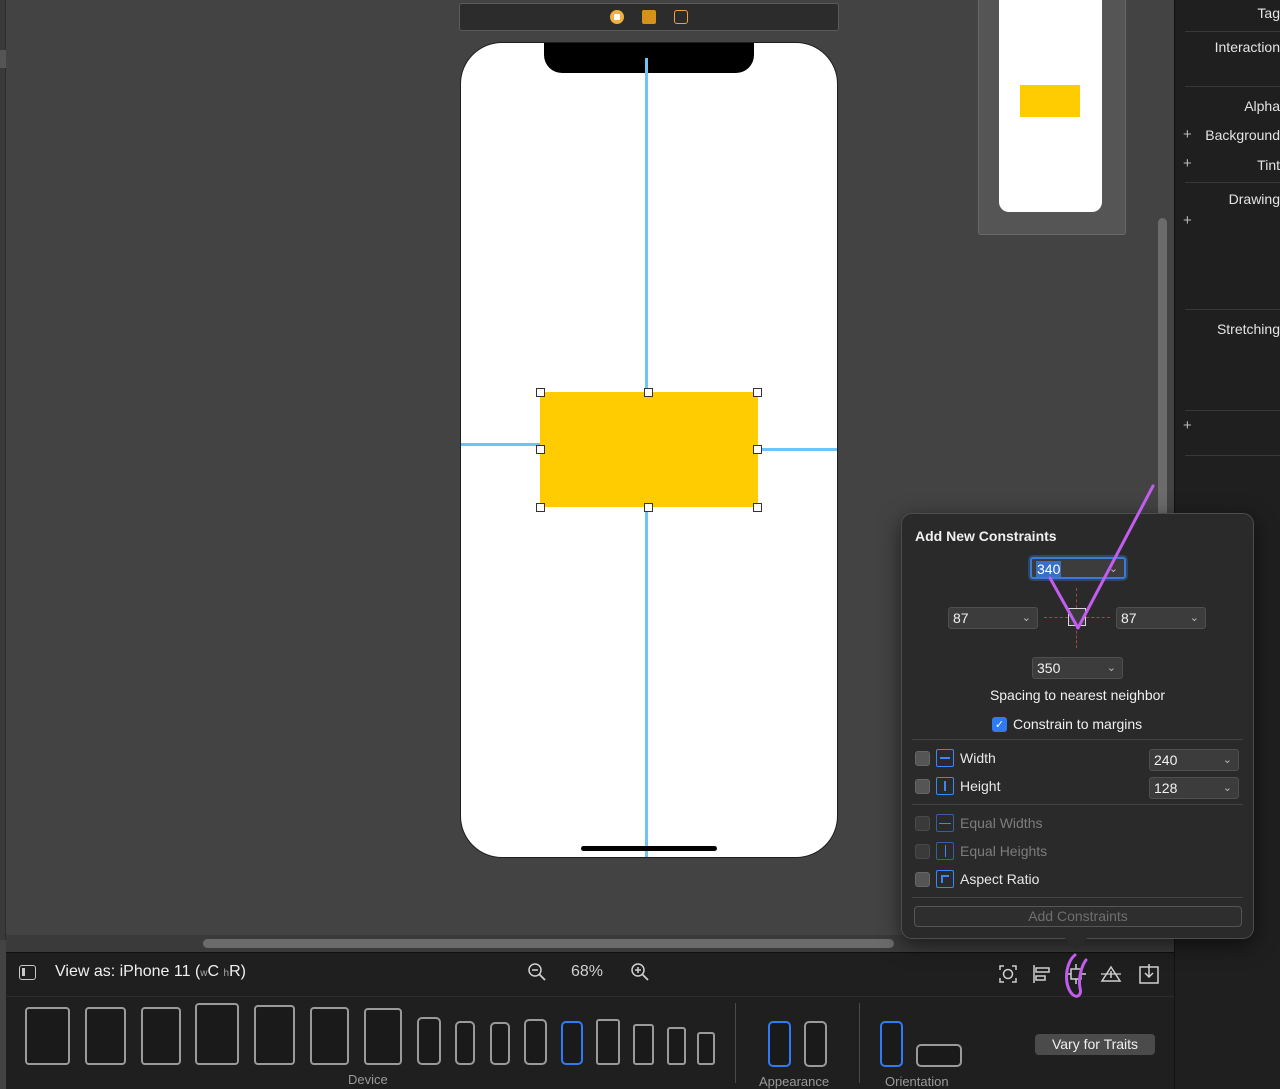 The image size is (1280, 1089). What do you see at coordinates (961, 618) in the screenshot?
I see `leading-spacing-value: 87` at bounding box center [961, 618].